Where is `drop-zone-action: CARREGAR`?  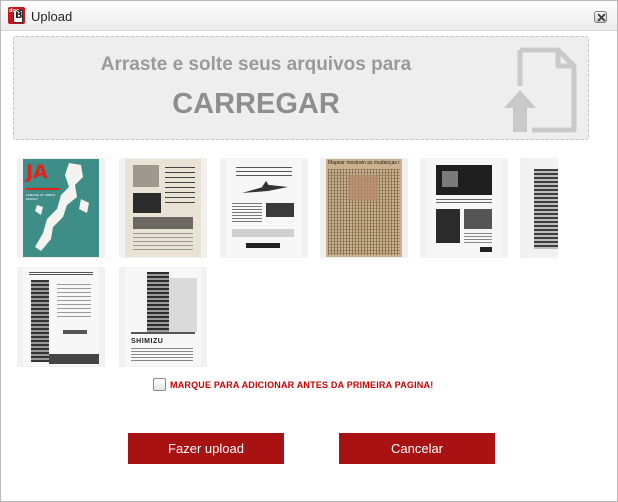 drop-zone-action: CARREGAR is located at coordinates (256, 104).